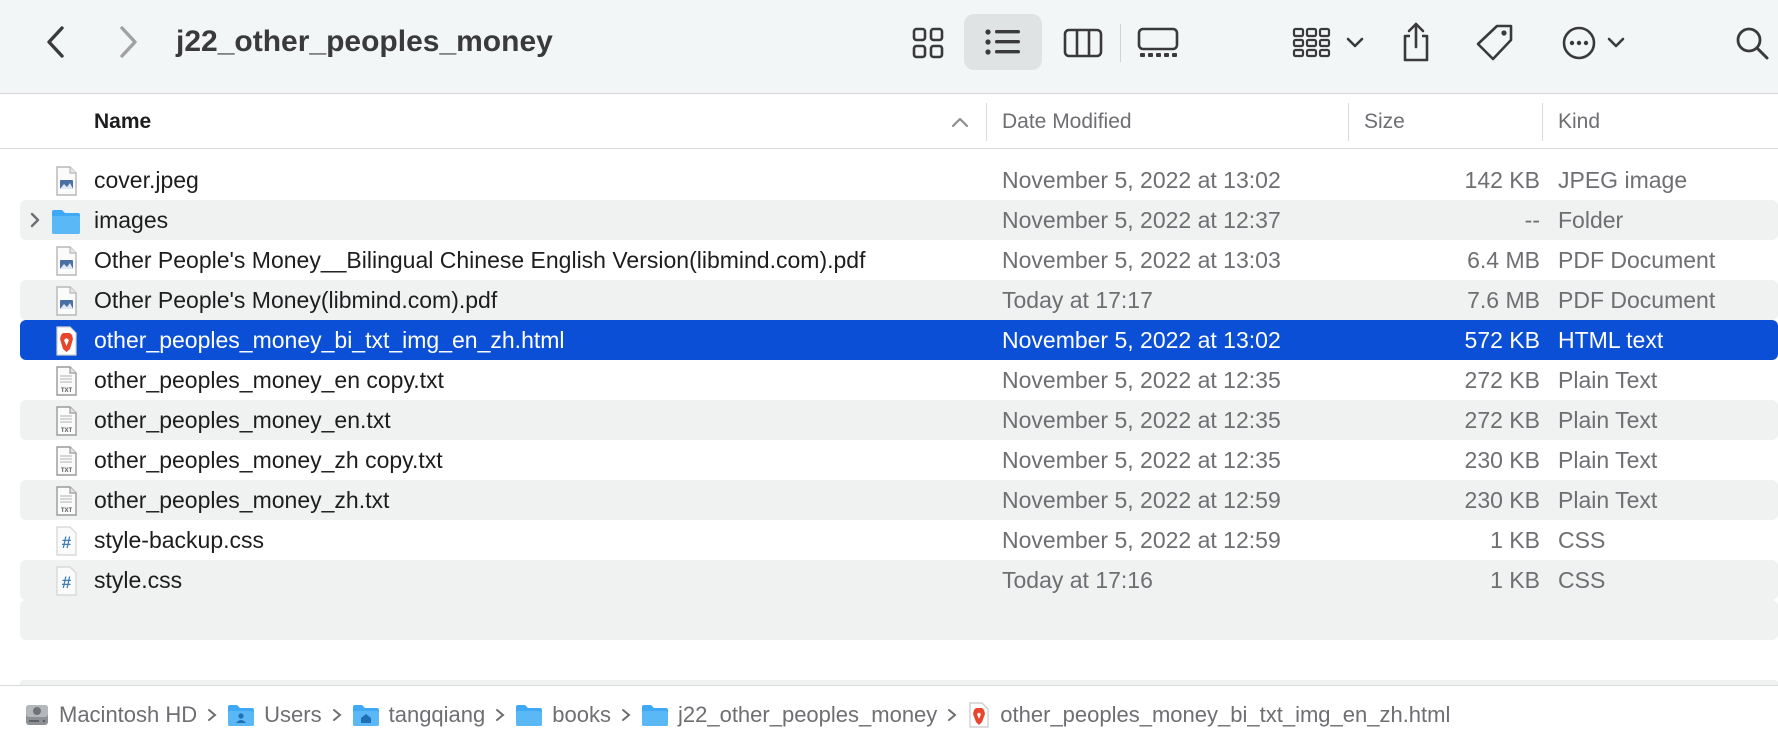 The image size is (1778, 746). What do you see at coordinates (364, 41) in the screenshot?
I see `window-title: j22_other_peoples_money` at bounding box center [364, 41].